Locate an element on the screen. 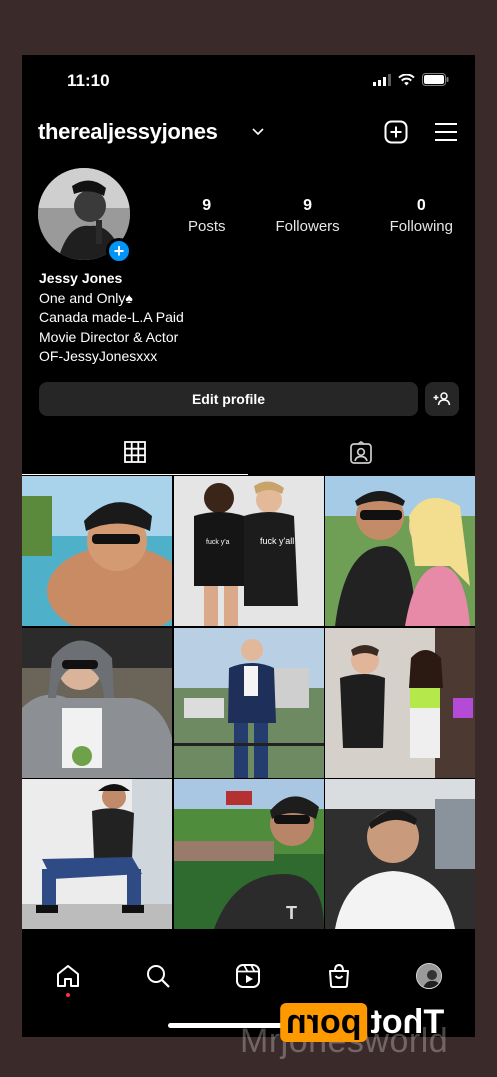  tagged-icon is located at coordinates (361, 455).